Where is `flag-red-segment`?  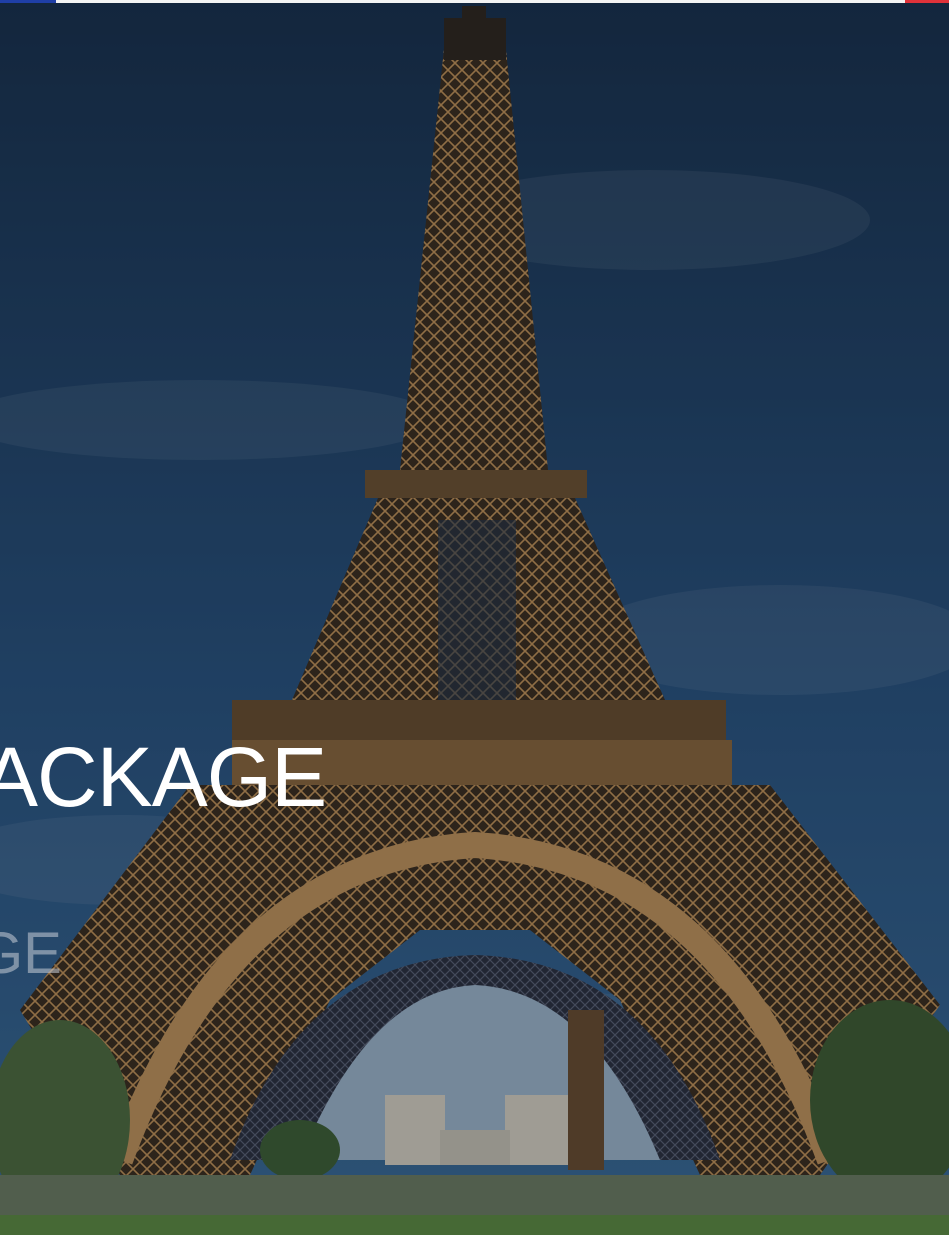 flag-red-segment is located at coordinates (927, 1).